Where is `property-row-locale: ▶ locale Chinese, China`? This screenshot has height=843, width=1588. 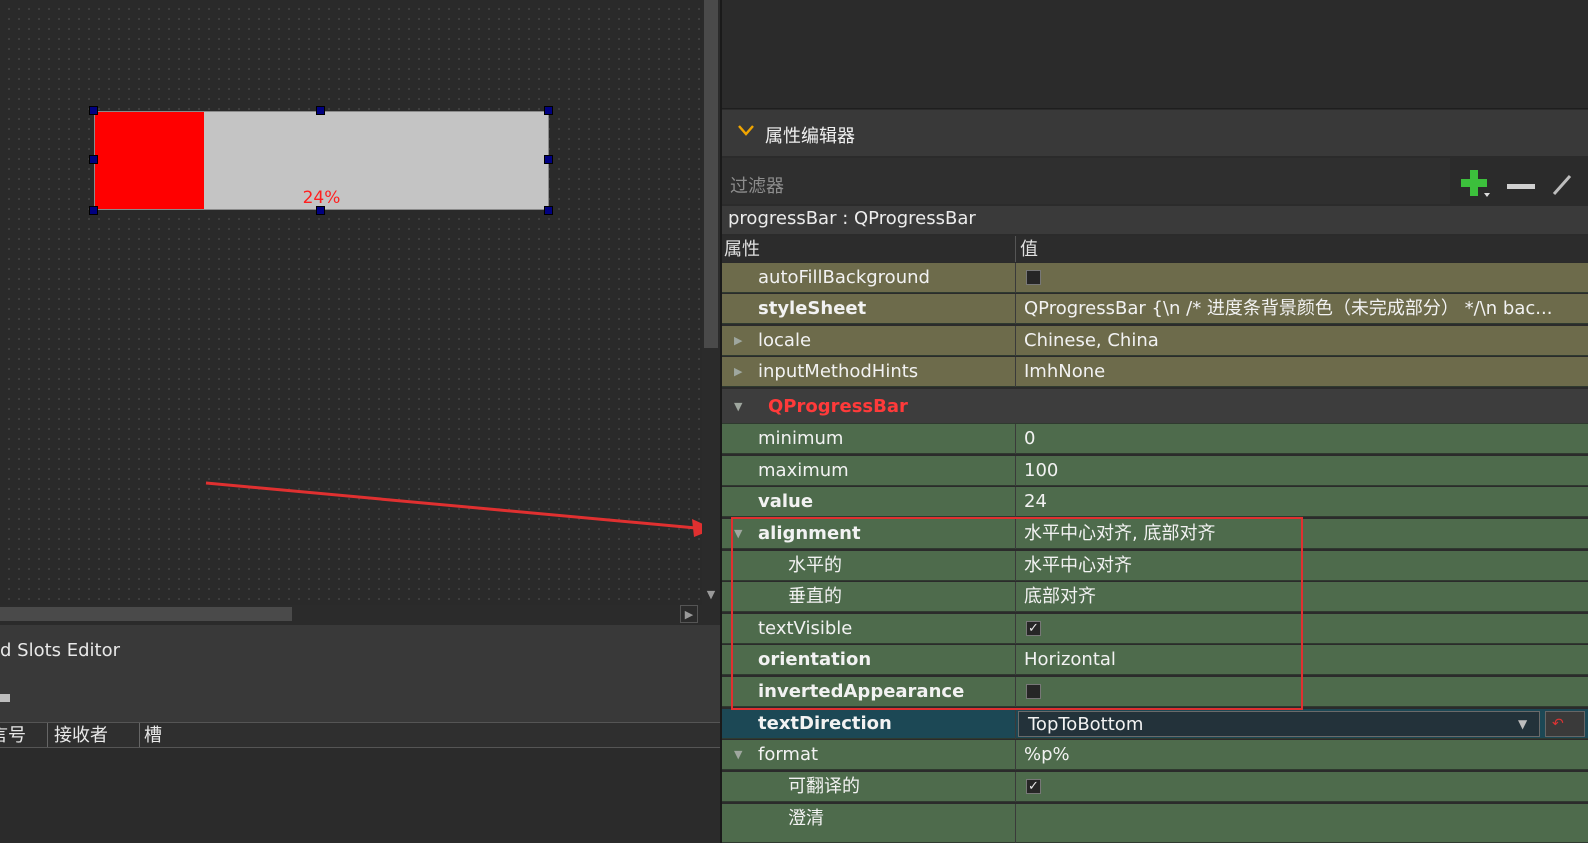 property-row-locale: ▶ locale Chinese, China is located at coordinates (1155, 341).